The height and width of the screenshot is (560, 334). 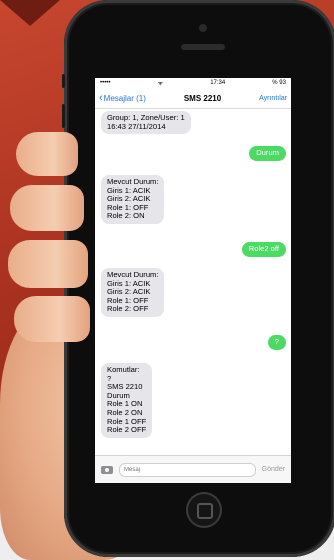 I want to click on navigation-bar: ‹ Mesajlar (1) SMS 2210 Ayrıntılar, so click(x=193, y=98).